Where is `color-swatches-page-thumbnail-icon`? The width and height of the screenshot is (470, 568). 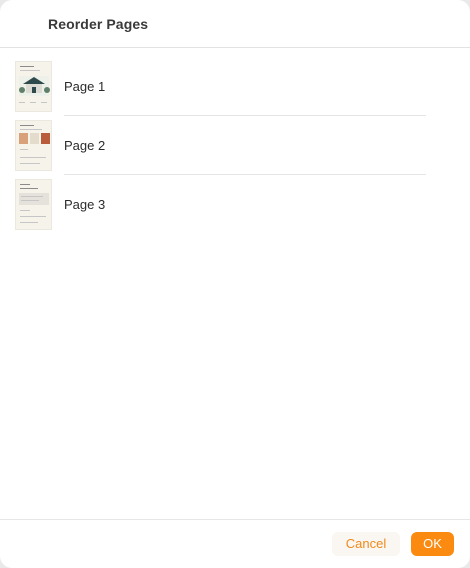
color-swatches-page-thumbnail-icon is located at coordinates (33, 145).